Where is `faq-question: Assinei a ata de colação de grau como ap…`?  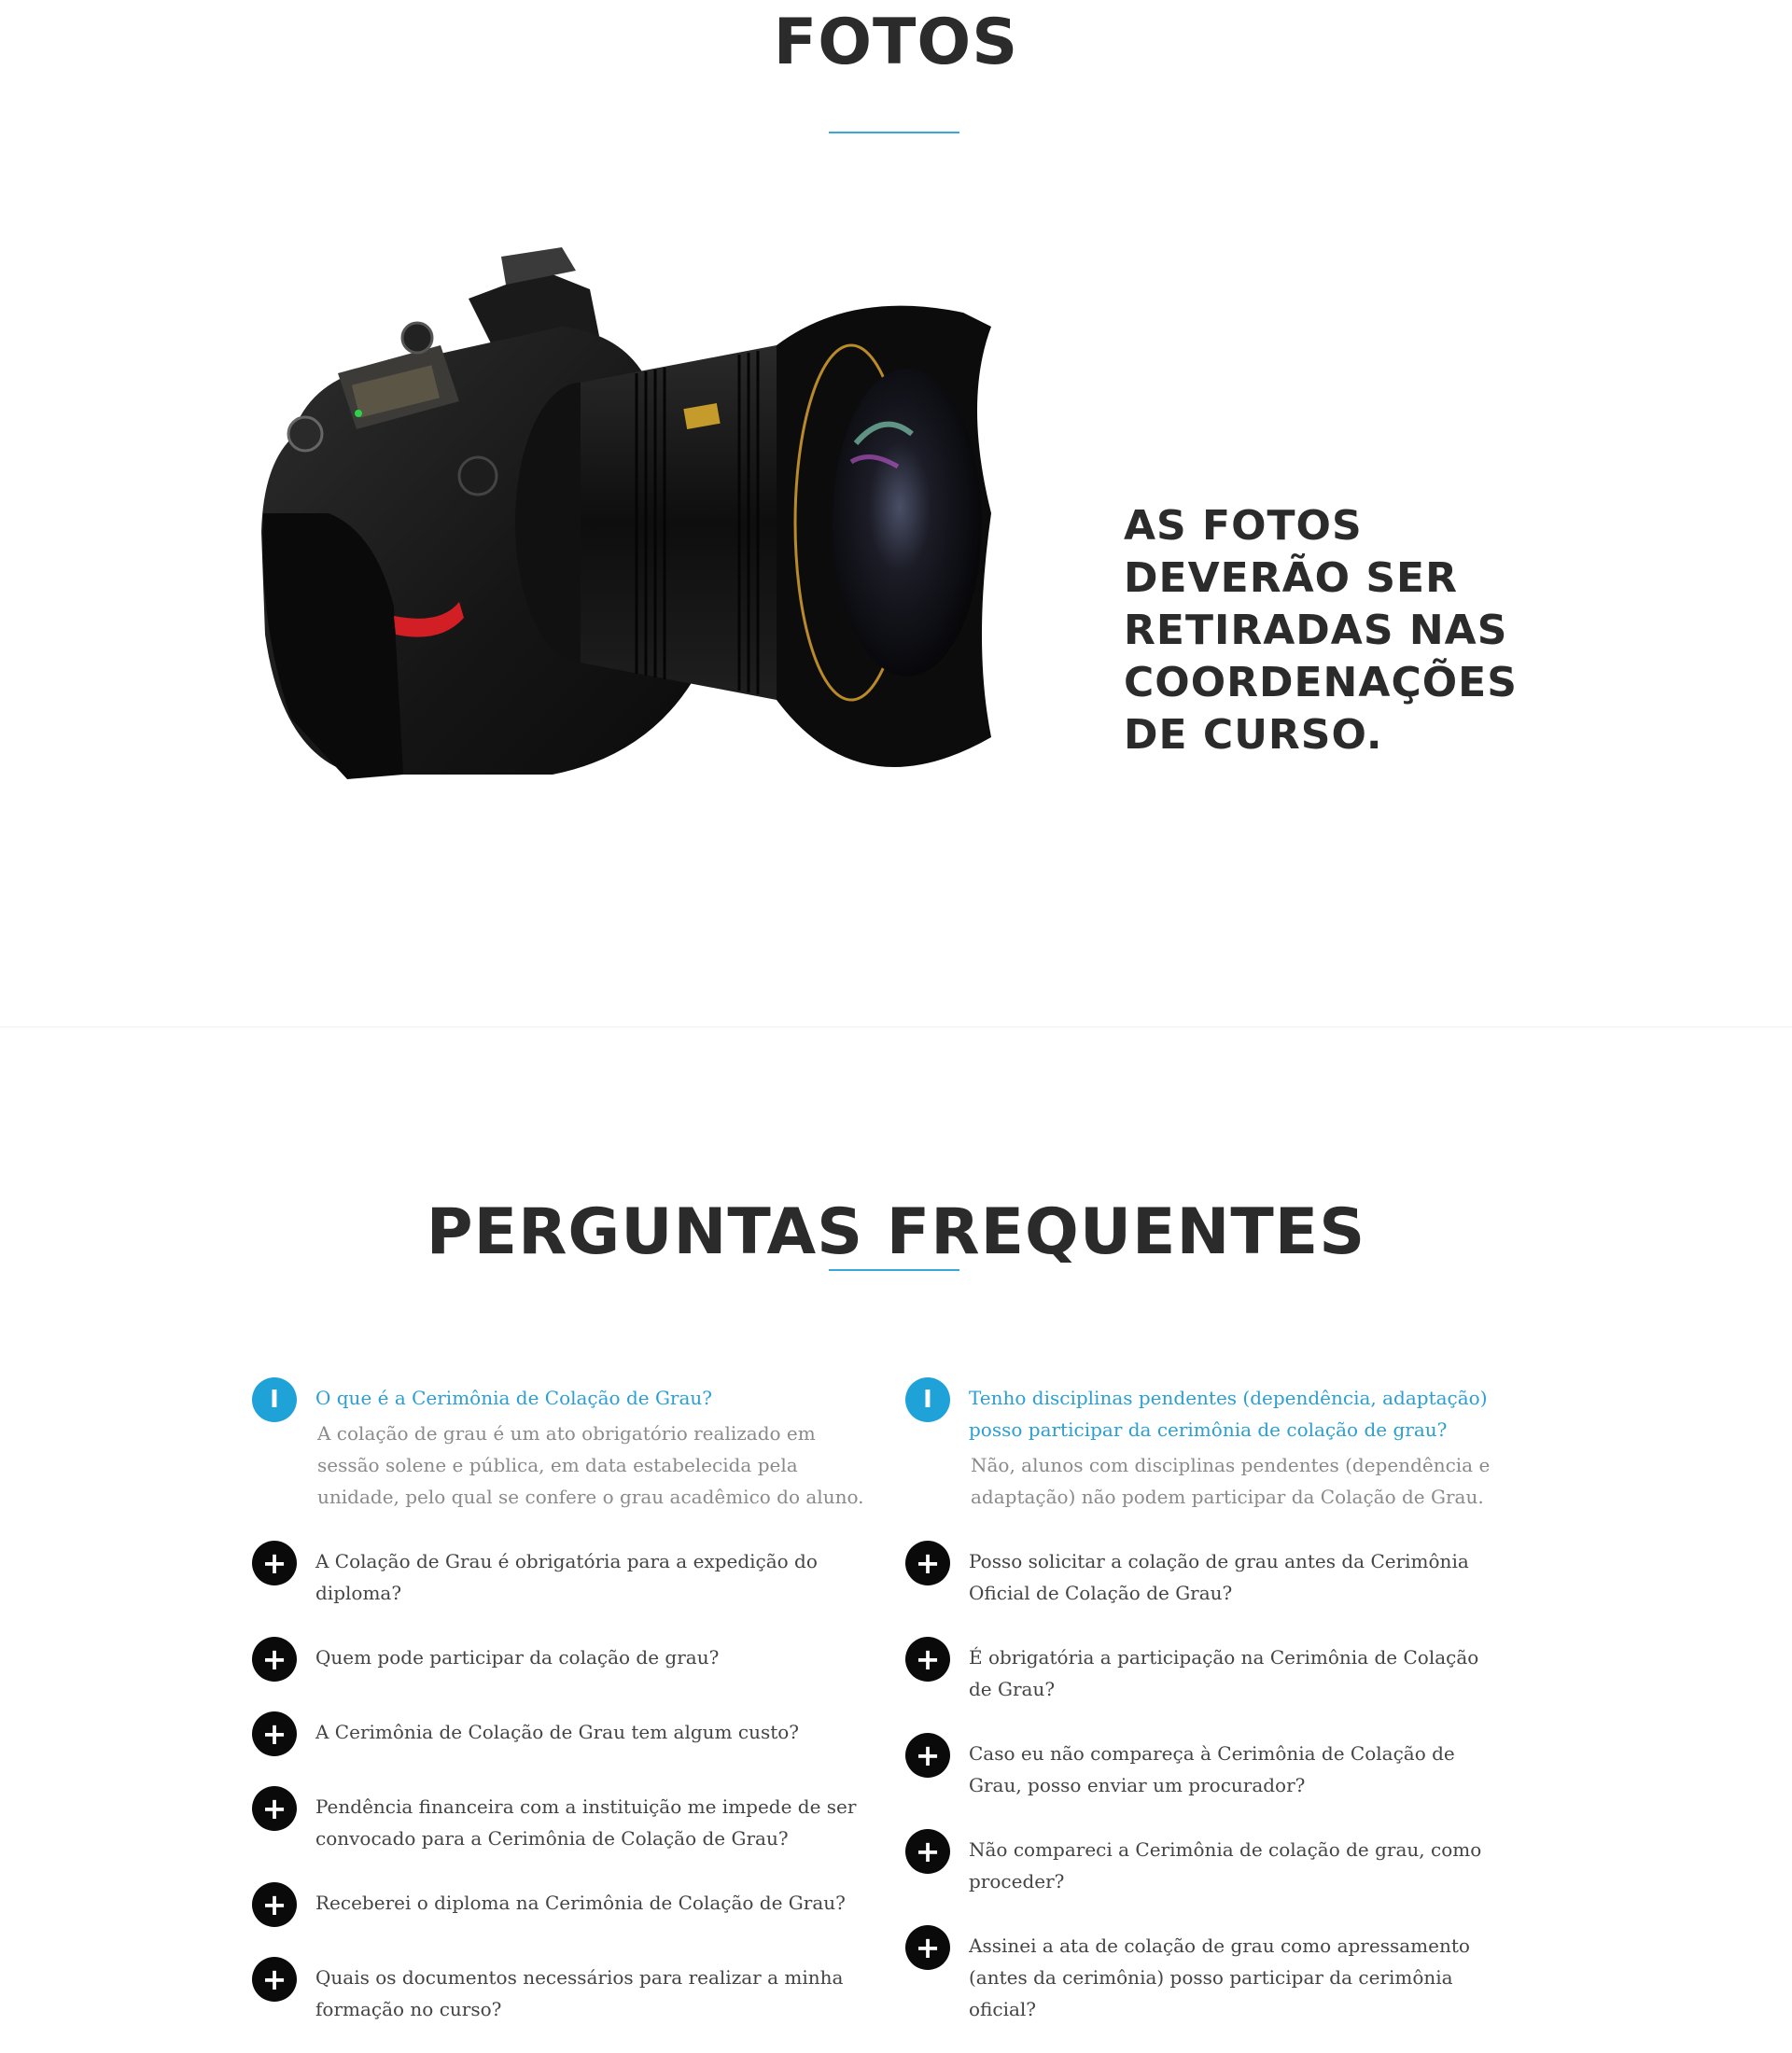
faq-question: Assinei a ata de colação de grau como ap… is located at coordinates (1236, 1975).